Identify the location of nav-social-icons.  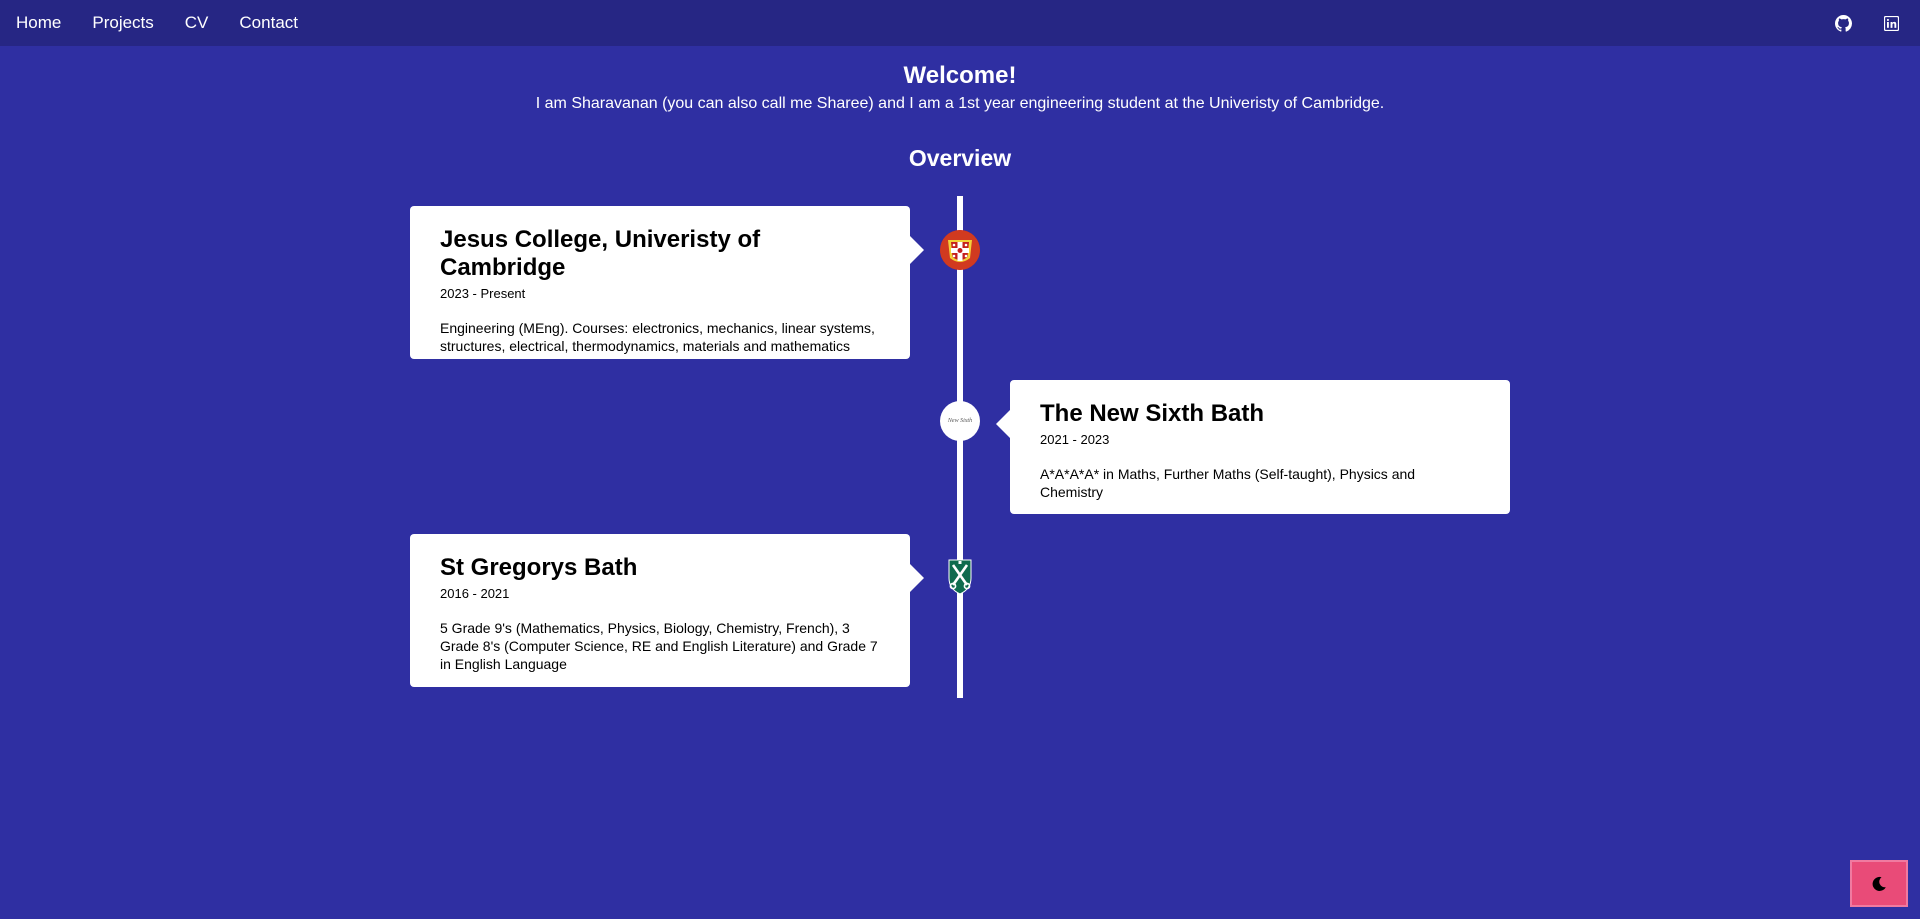
(1869, 23).